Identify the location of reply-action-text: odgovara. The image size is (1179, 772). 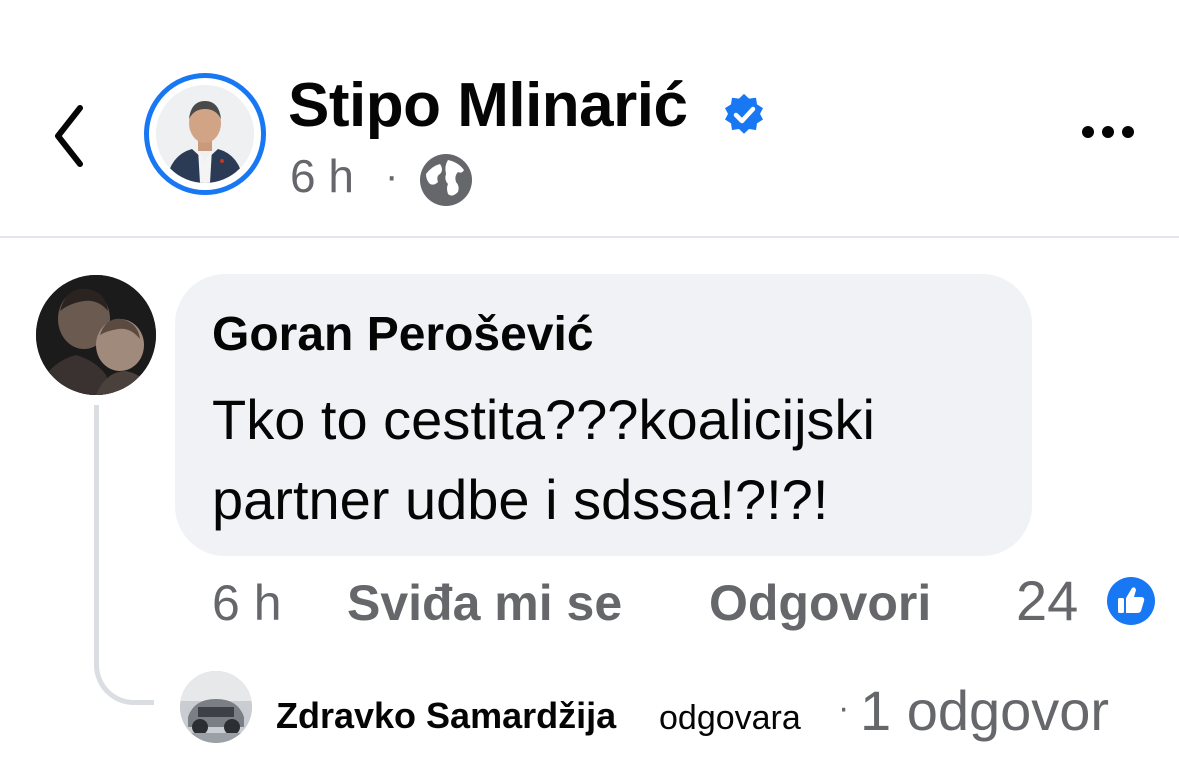
(730, 718).